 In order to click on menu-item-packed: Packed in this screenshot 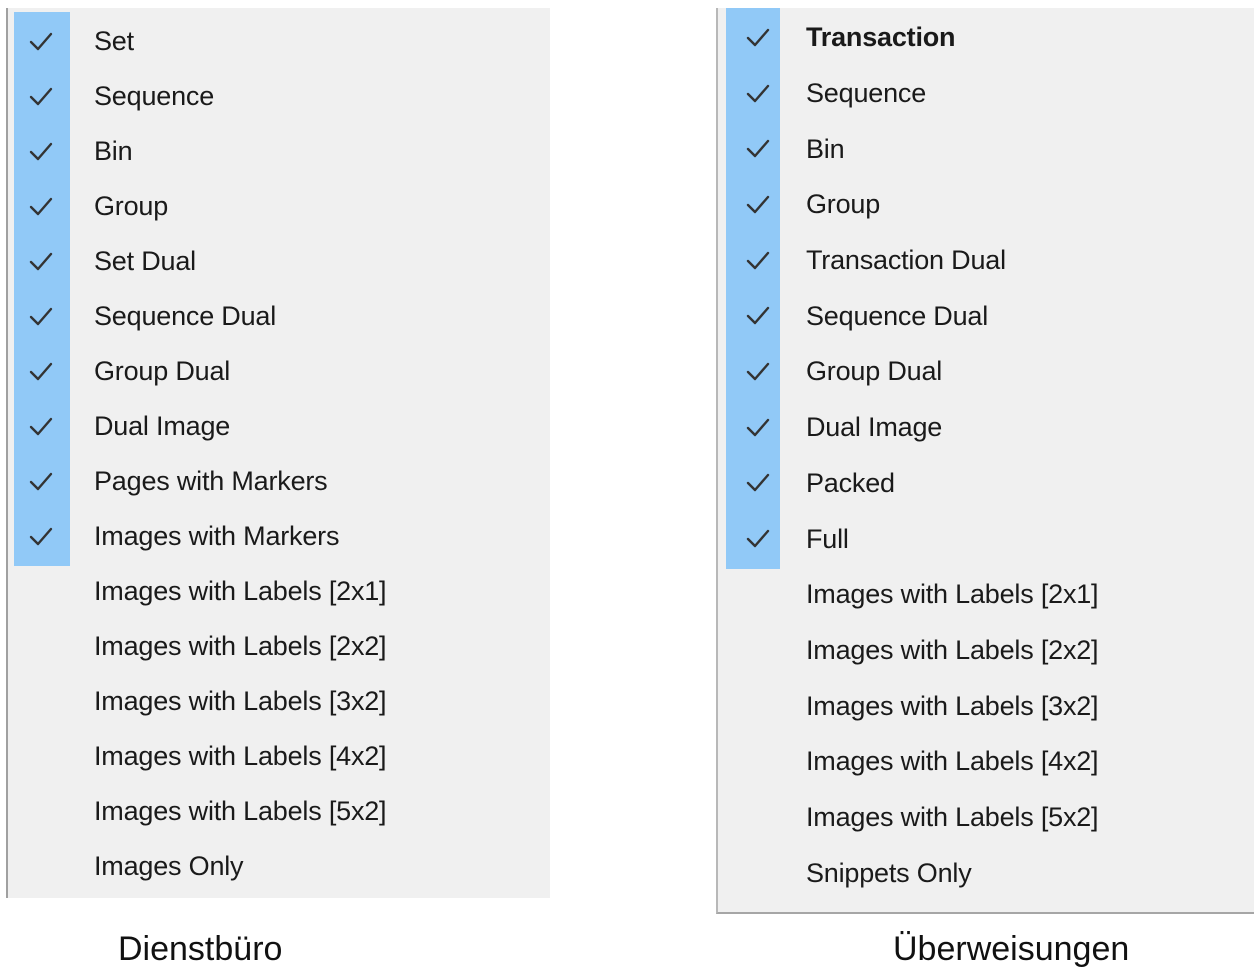, I will do `click(986, 484)`.